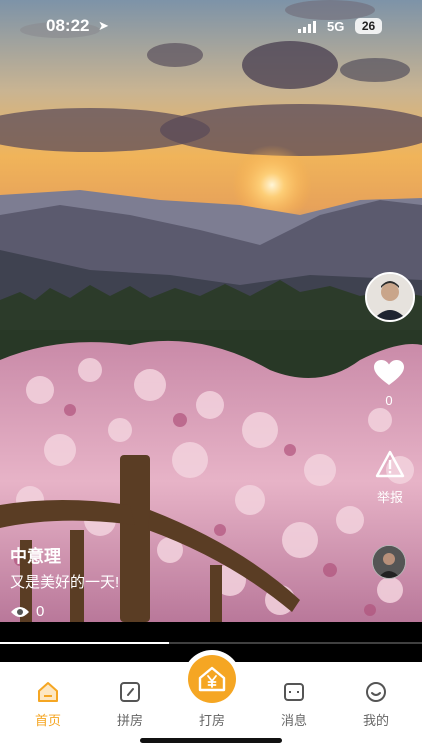 This screenshot has height=750, width=422. Describe the element at coordinates (35, 554) in the screenshot. I see `author-name: 中意理` at that location.